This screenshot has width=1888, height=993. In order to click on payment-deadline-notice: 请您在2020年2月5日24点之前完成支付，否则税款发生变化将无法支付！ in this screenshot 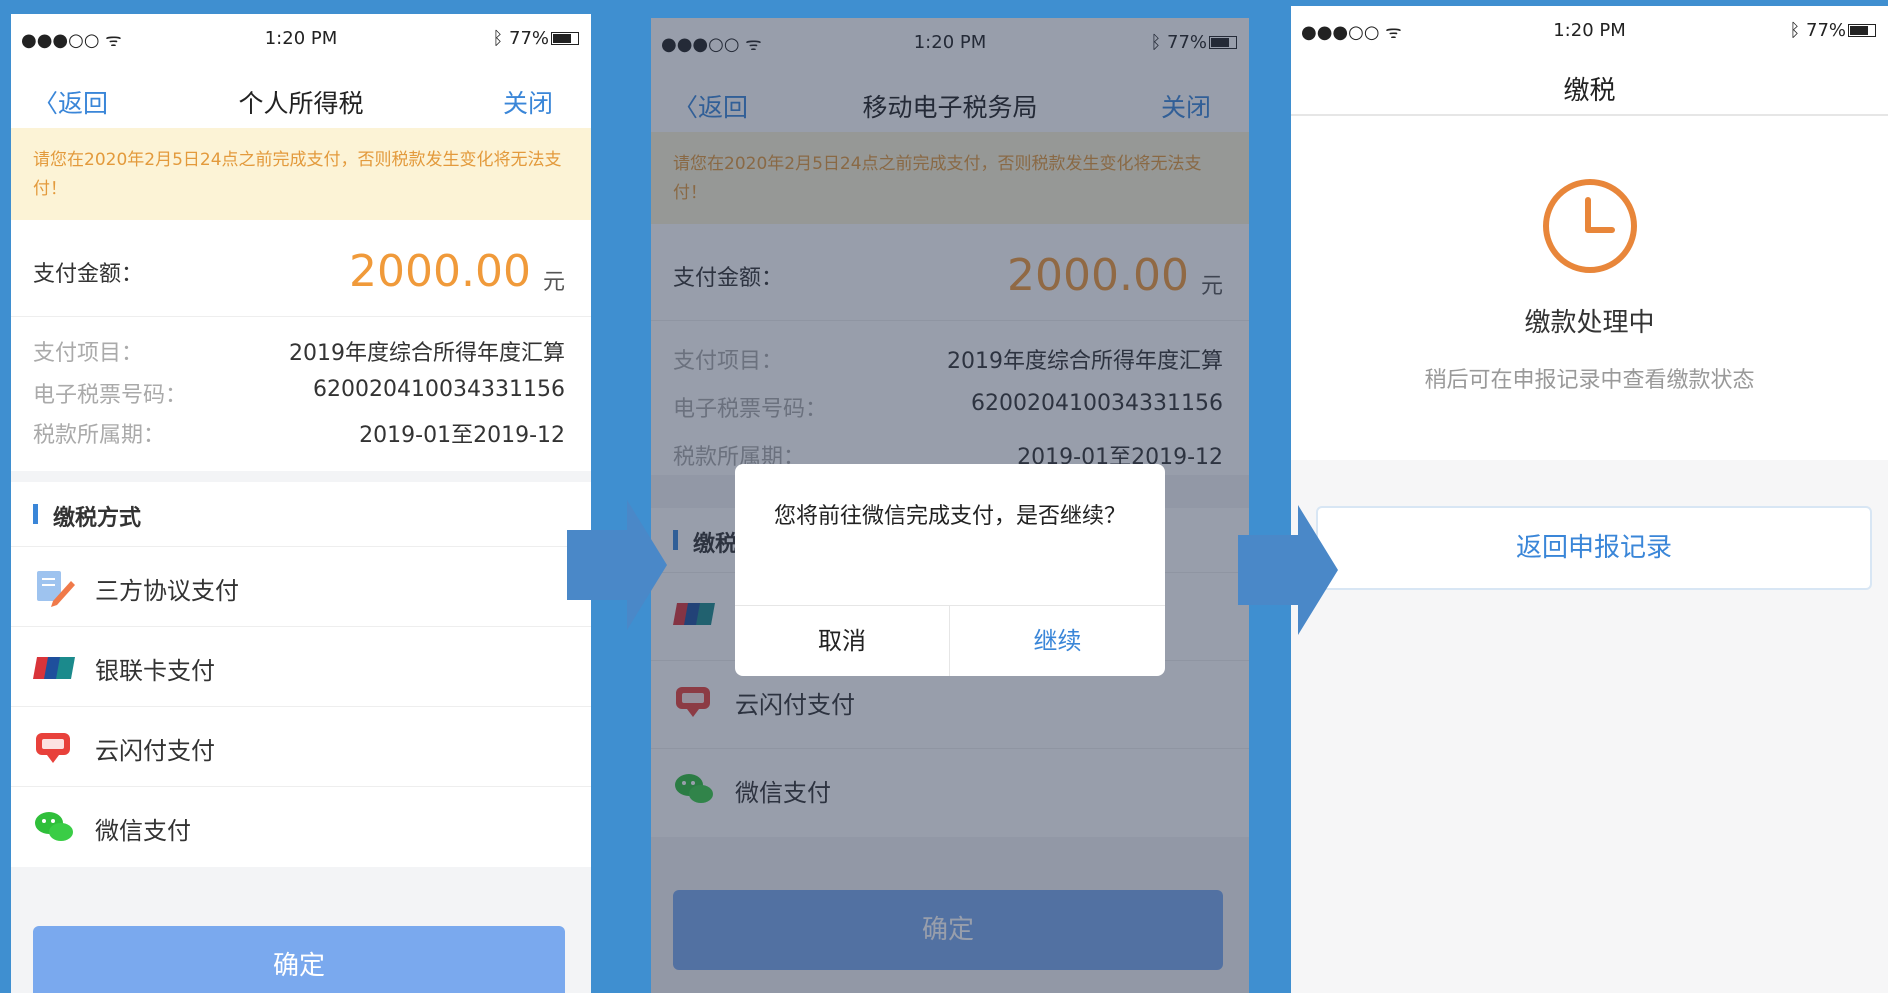, I will do `click(301, 174)`.